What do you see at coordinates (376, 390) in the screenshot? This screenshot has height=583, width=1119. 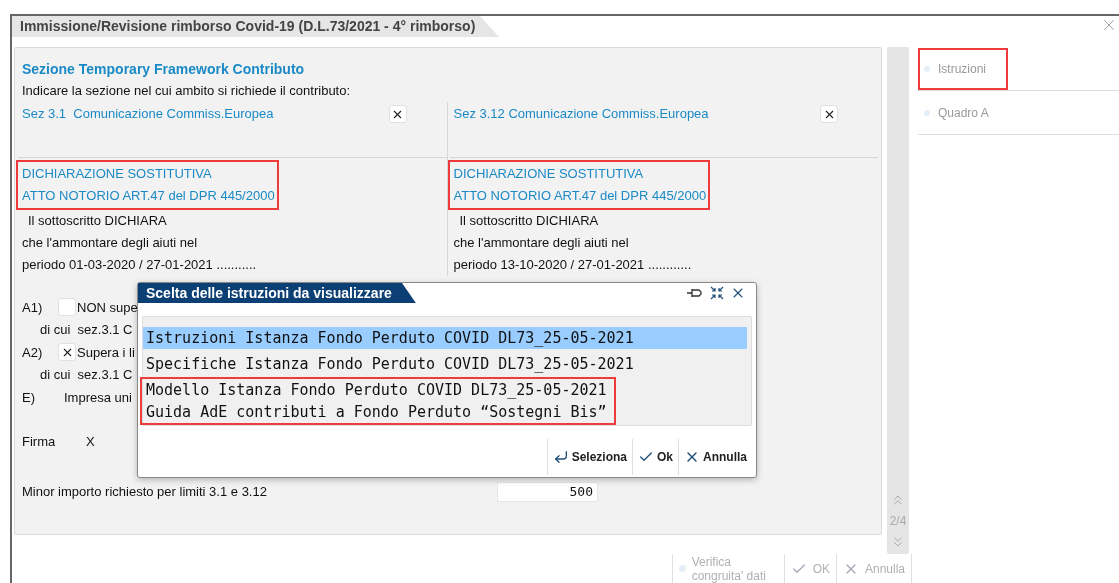 I see `list-item: Modello Istanza Fondo Perduto COVID DL73_25-05-2021` at bounding box center [376, 390].